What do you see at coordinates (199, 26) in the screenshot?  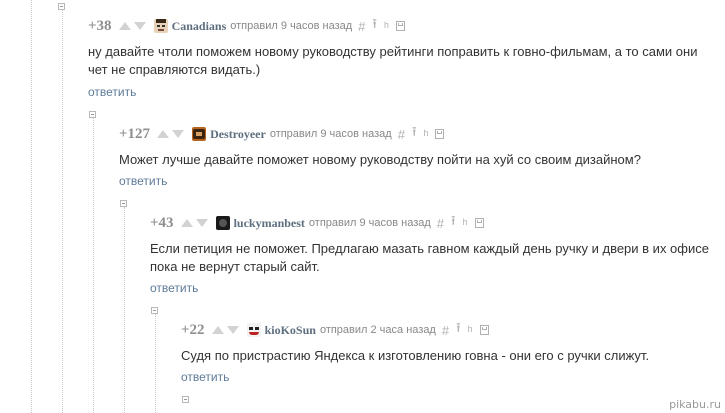 I see `comment-username: Canadians` at bounding box center [199, 26].